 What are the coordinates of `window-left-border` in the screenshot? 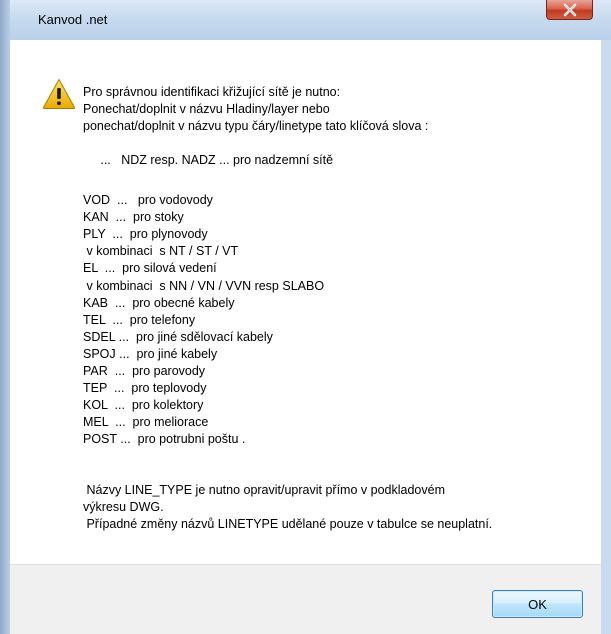 It's located at (5, 317).